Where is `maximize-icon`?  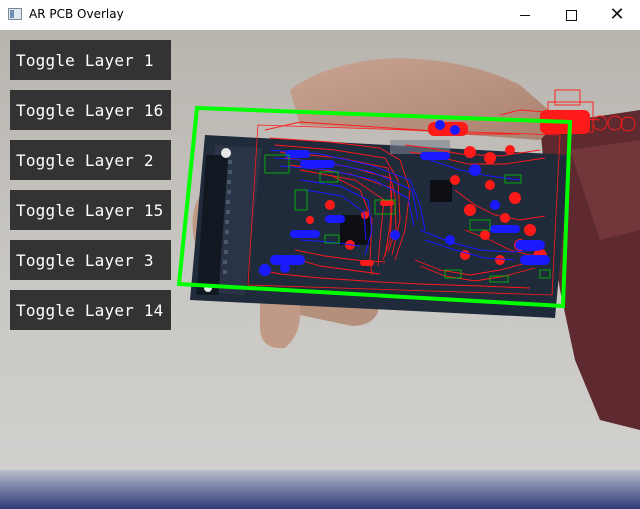
maximize-icon is located at coordinates (571, 15).